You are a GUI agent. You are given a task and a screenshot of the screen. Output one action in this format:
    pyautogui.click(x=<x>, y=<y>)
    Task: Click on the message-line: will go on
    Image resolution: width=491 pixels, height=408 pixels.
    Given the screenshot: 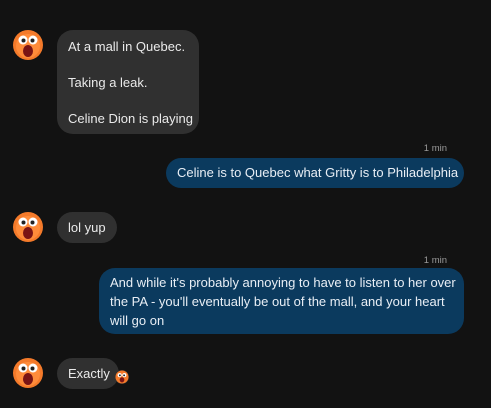 What is the action you would take?
    pyautogui.click(x=137, y=320)
    